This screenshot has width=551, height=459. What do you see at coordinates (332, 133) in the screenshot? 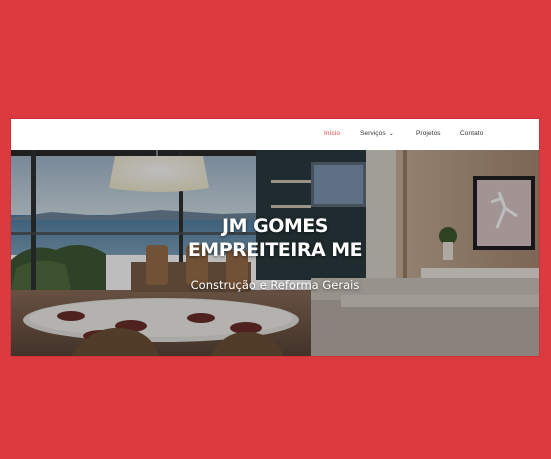
I see `nav-item-inicio: Início` at bounding box center [332, 133].